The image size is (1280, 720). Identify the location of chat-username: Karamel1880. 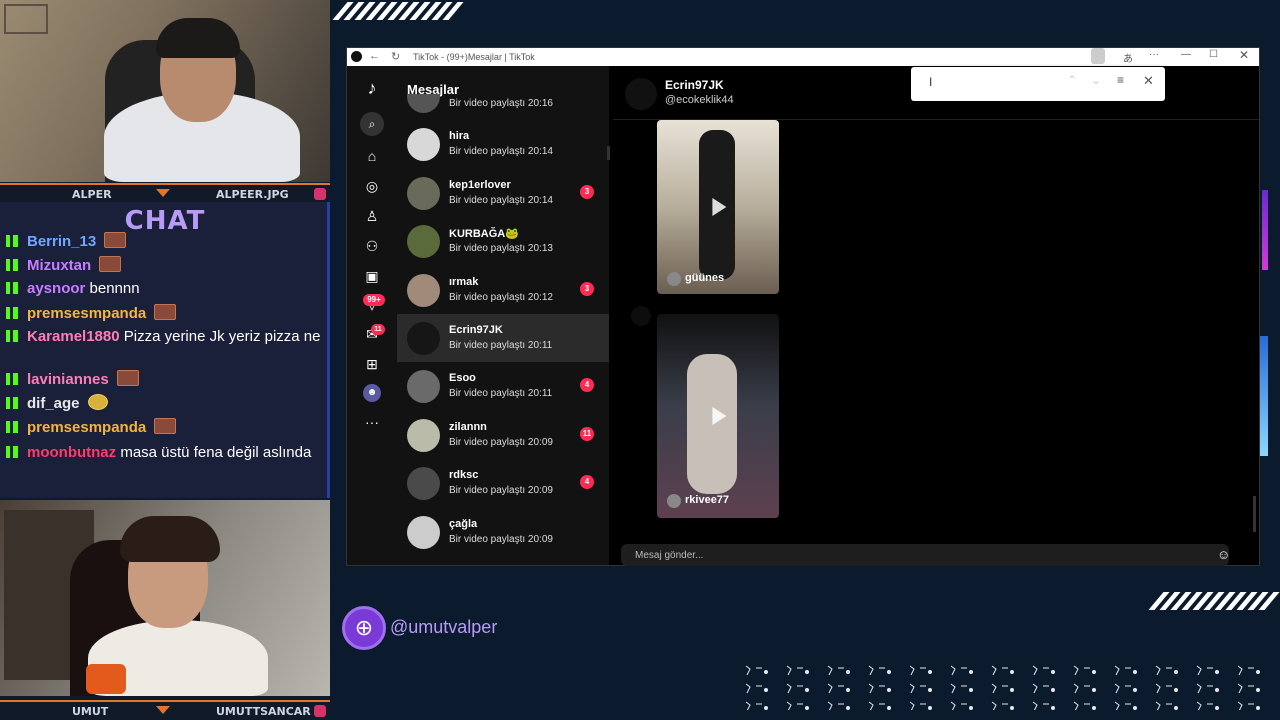
(73, 336).